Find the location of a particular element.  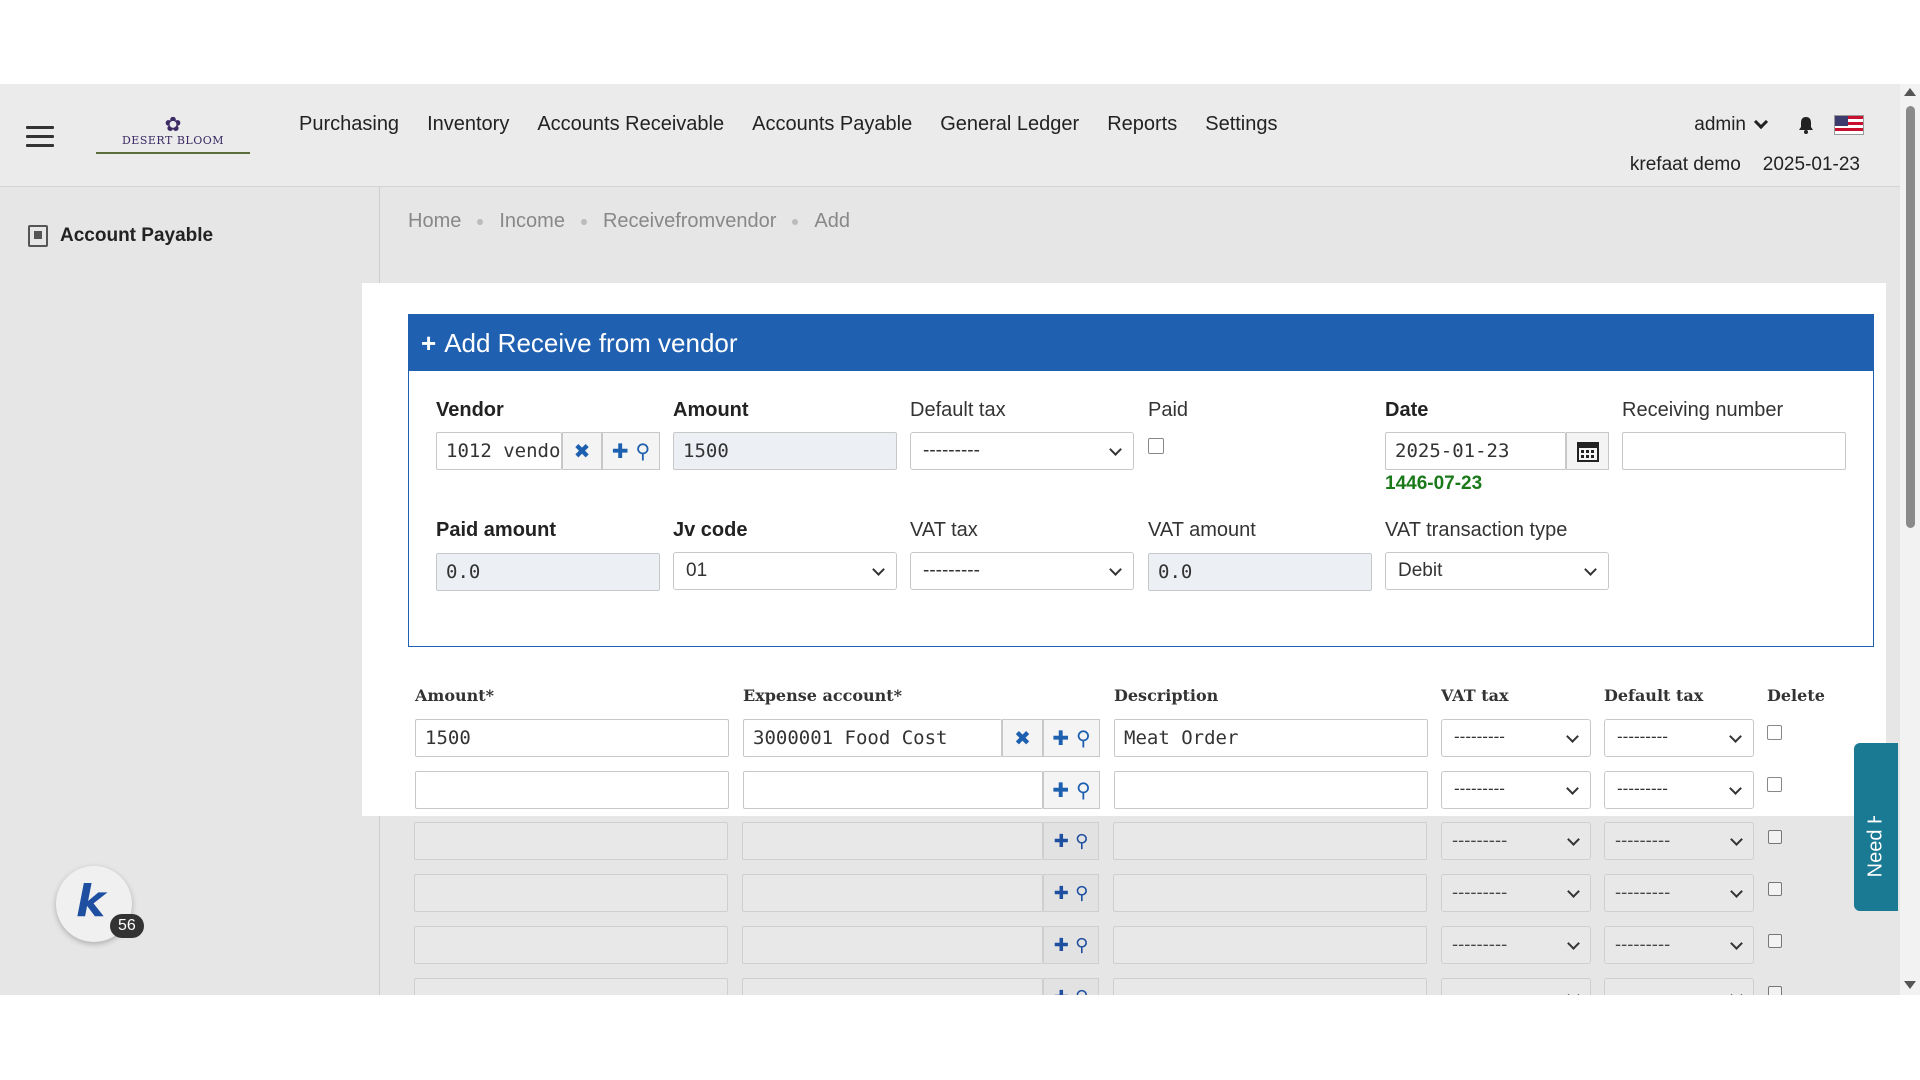

menu-purchasing: Purchasing is located at coordinates (349, 124).